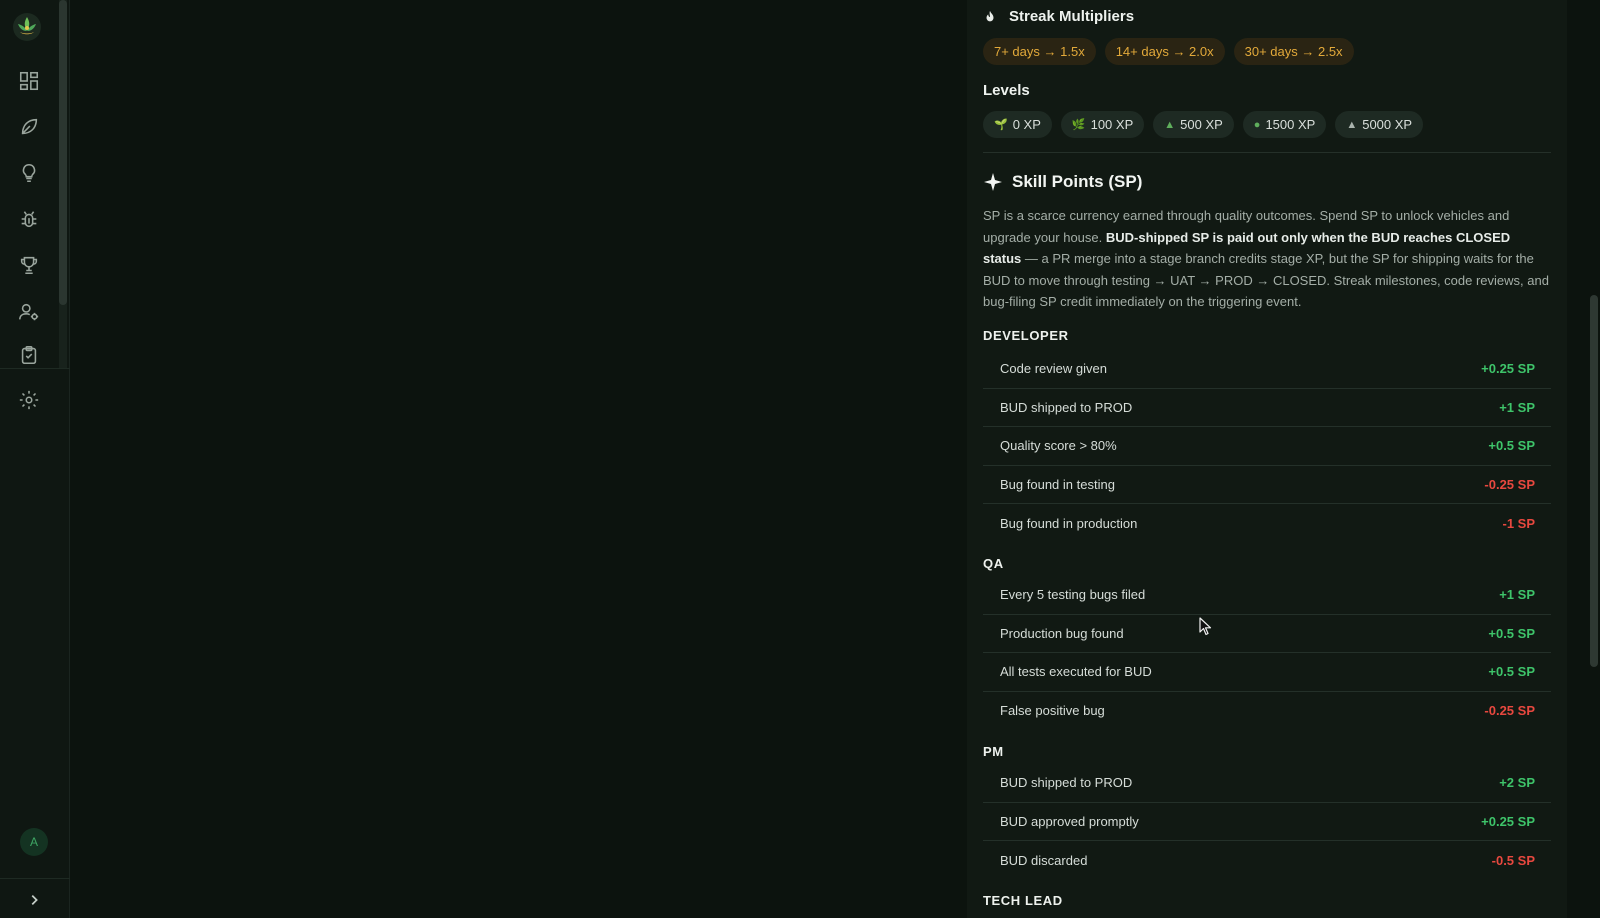 The image size is (1600, 918). I want to click on avatar: A, so click(34, 842).